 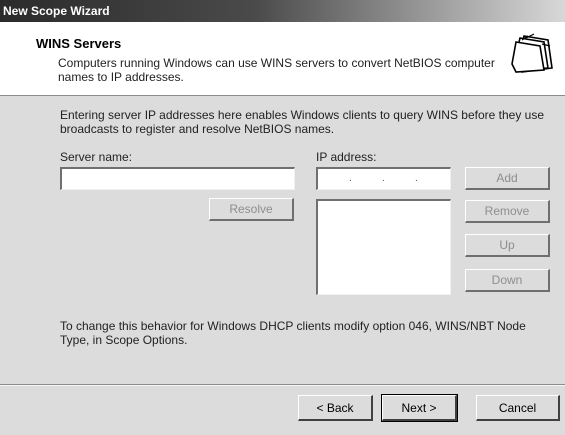 I want to click on ip-address-list, so click(x=383, y=247).